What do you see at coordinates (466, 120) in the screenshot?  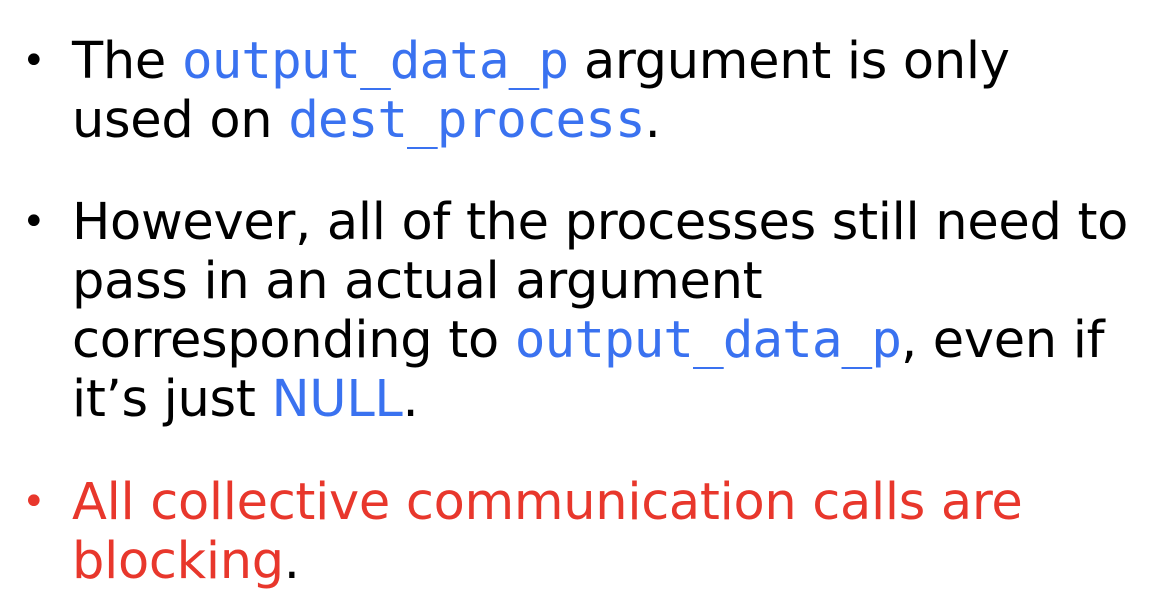 I see `code-term-dest-process: dest_process` at bounding box center [466, 120].